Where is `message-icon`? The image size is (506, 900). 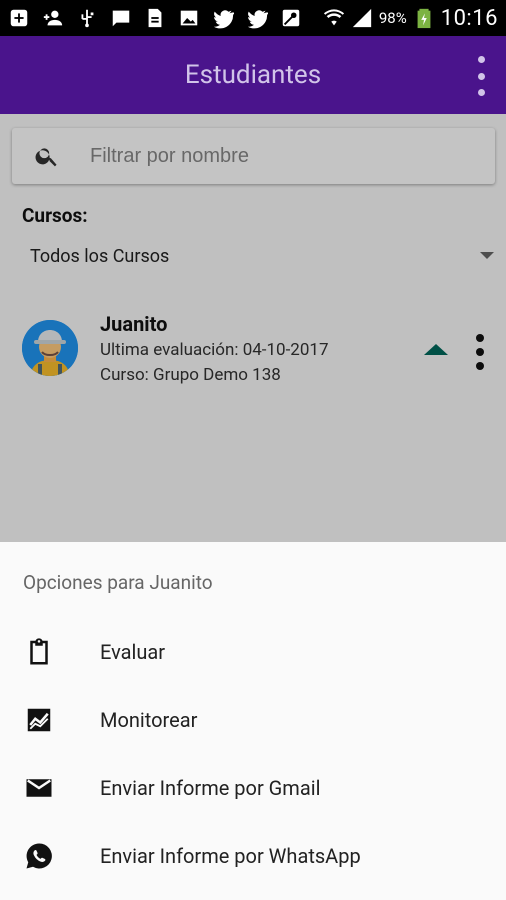
message-icon is located at coordinates (121, 18).